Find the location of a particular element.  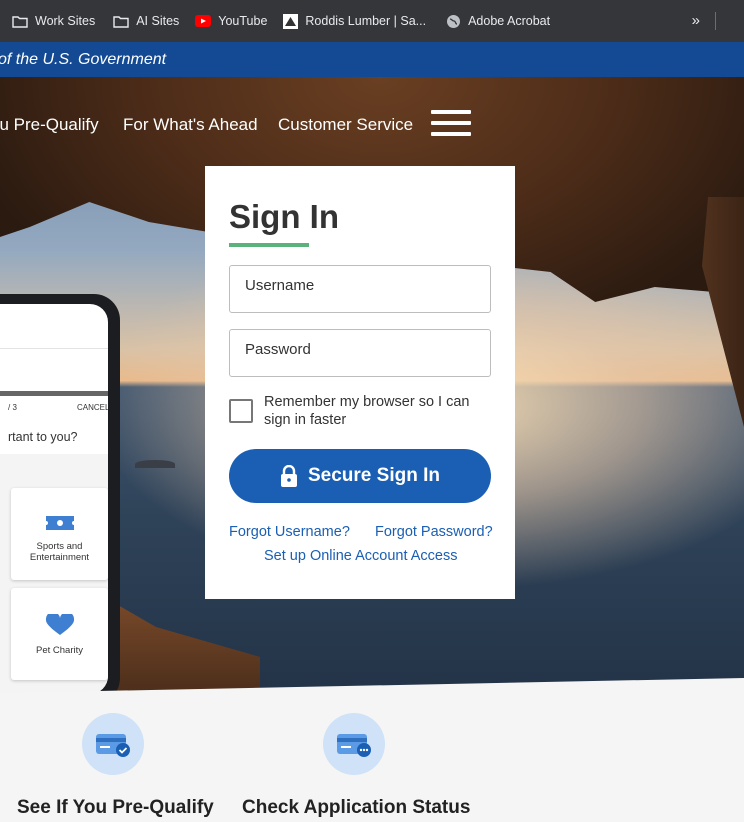

bookmarks-divider is located at coordinates (715, 21).